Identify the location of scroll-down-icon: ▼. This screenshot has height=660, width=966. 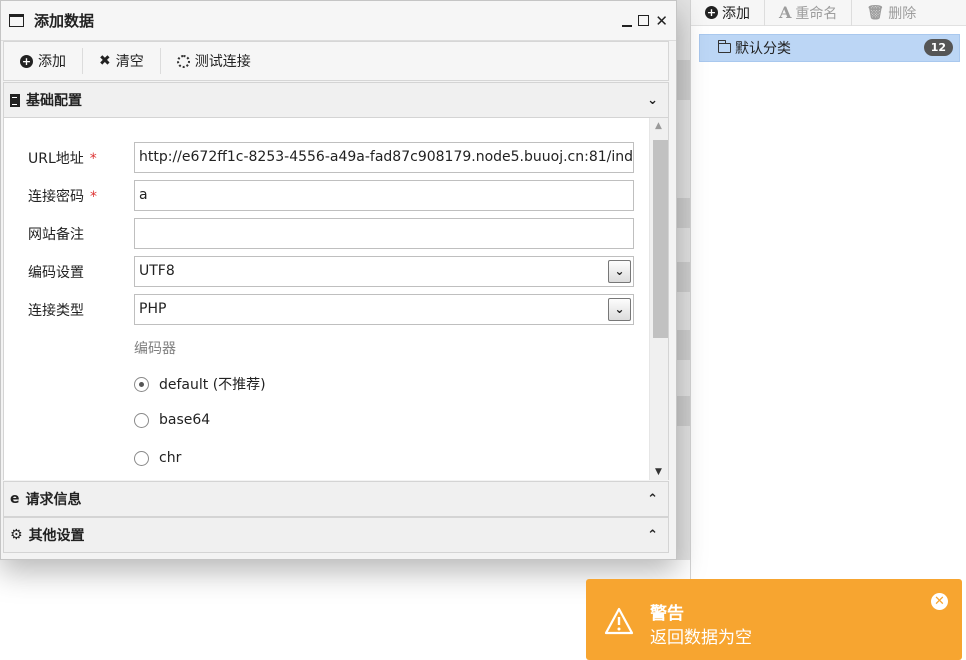
(658, 472).